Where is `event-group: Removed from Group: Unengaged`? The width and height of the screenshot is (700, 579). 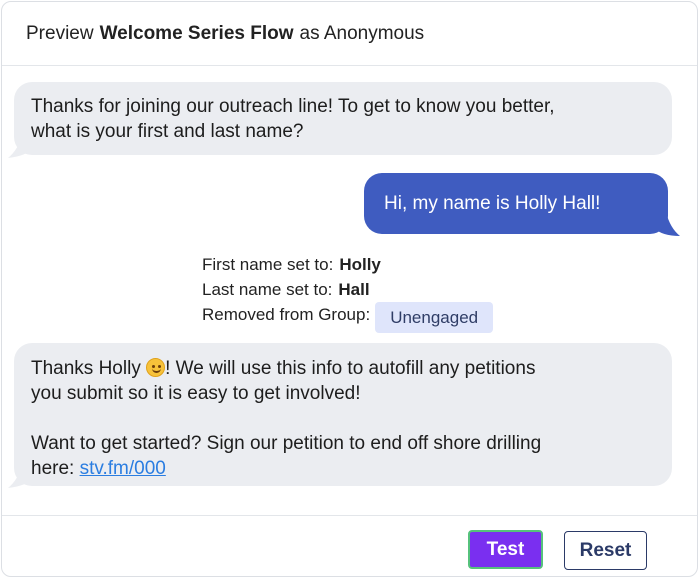
event-group: Removed from Group: Unengaged is located at coordinates (348, 317).